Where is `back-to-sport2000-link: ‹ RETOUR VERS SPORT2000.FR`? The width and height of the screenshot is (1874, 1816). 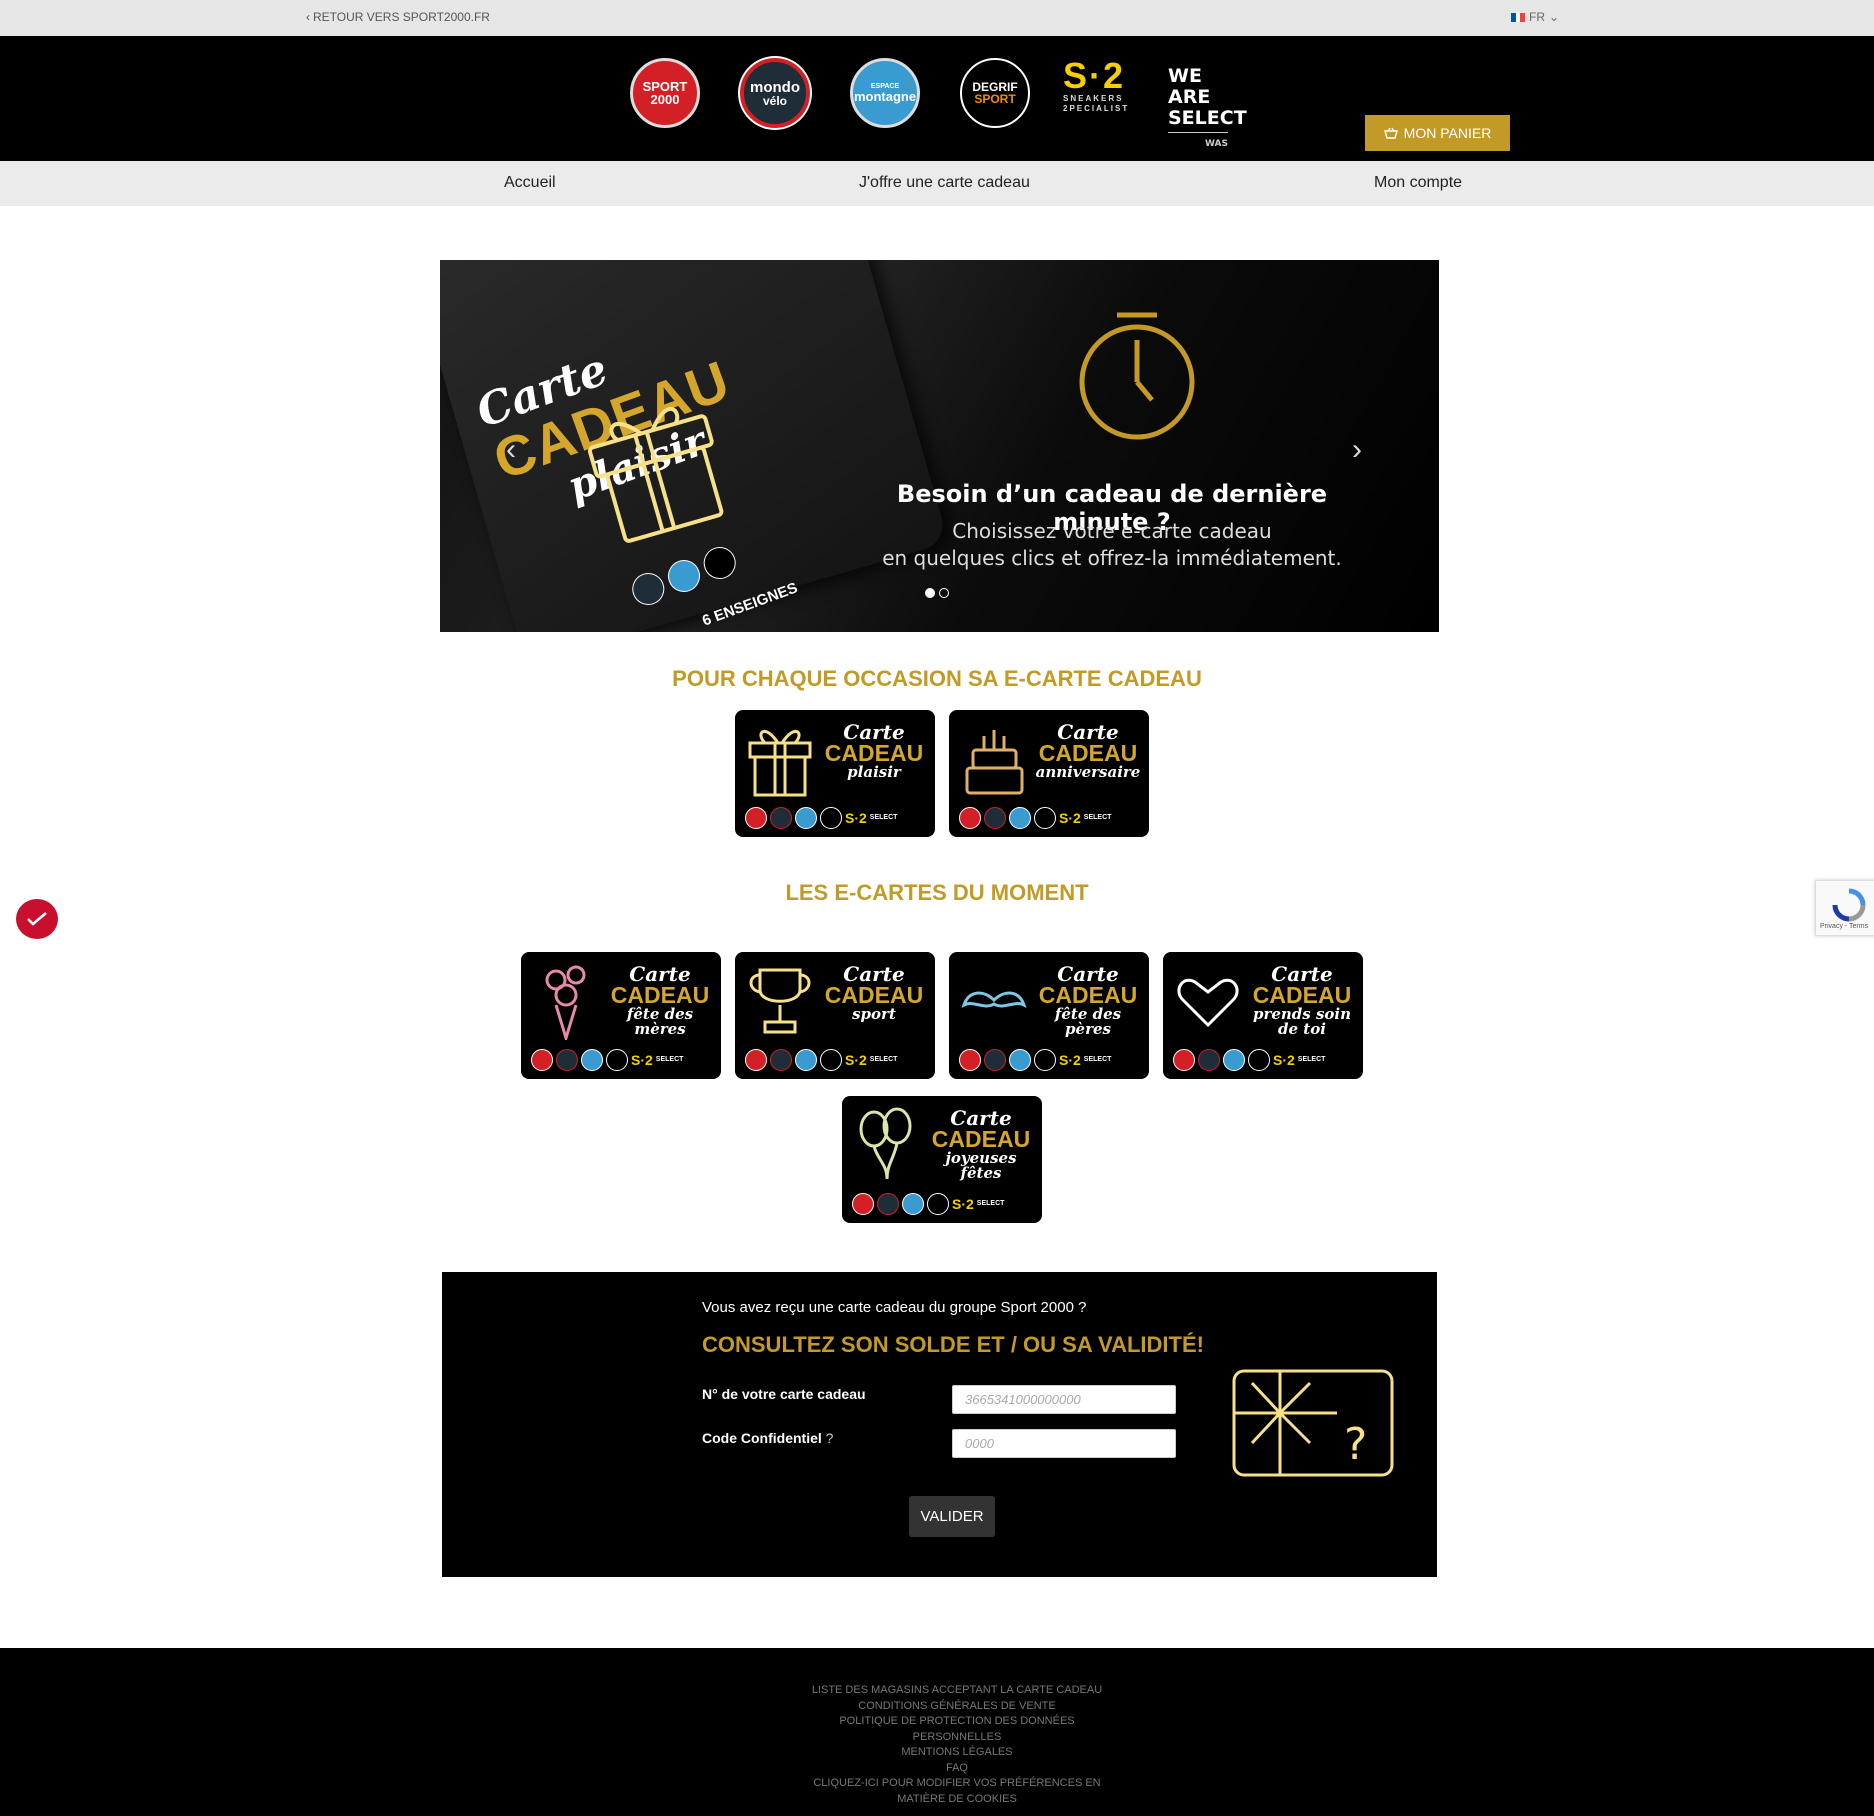 back-to-sport2000-link: ‹ RETOUR VERS SPORT2000.FR is located at coordinates (398, 17).